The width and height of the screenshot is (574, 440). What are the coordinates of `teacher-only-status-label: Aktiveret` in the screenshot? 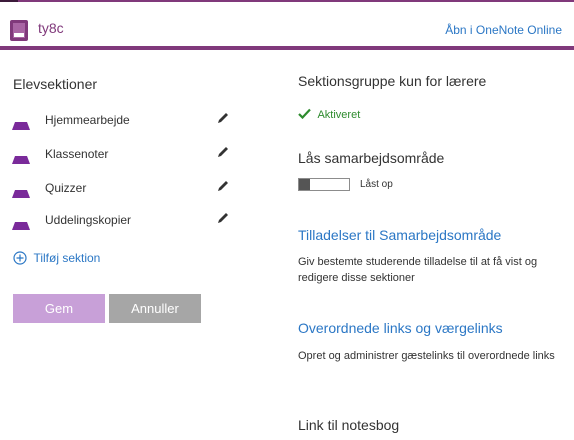 It's located at (339, 115).